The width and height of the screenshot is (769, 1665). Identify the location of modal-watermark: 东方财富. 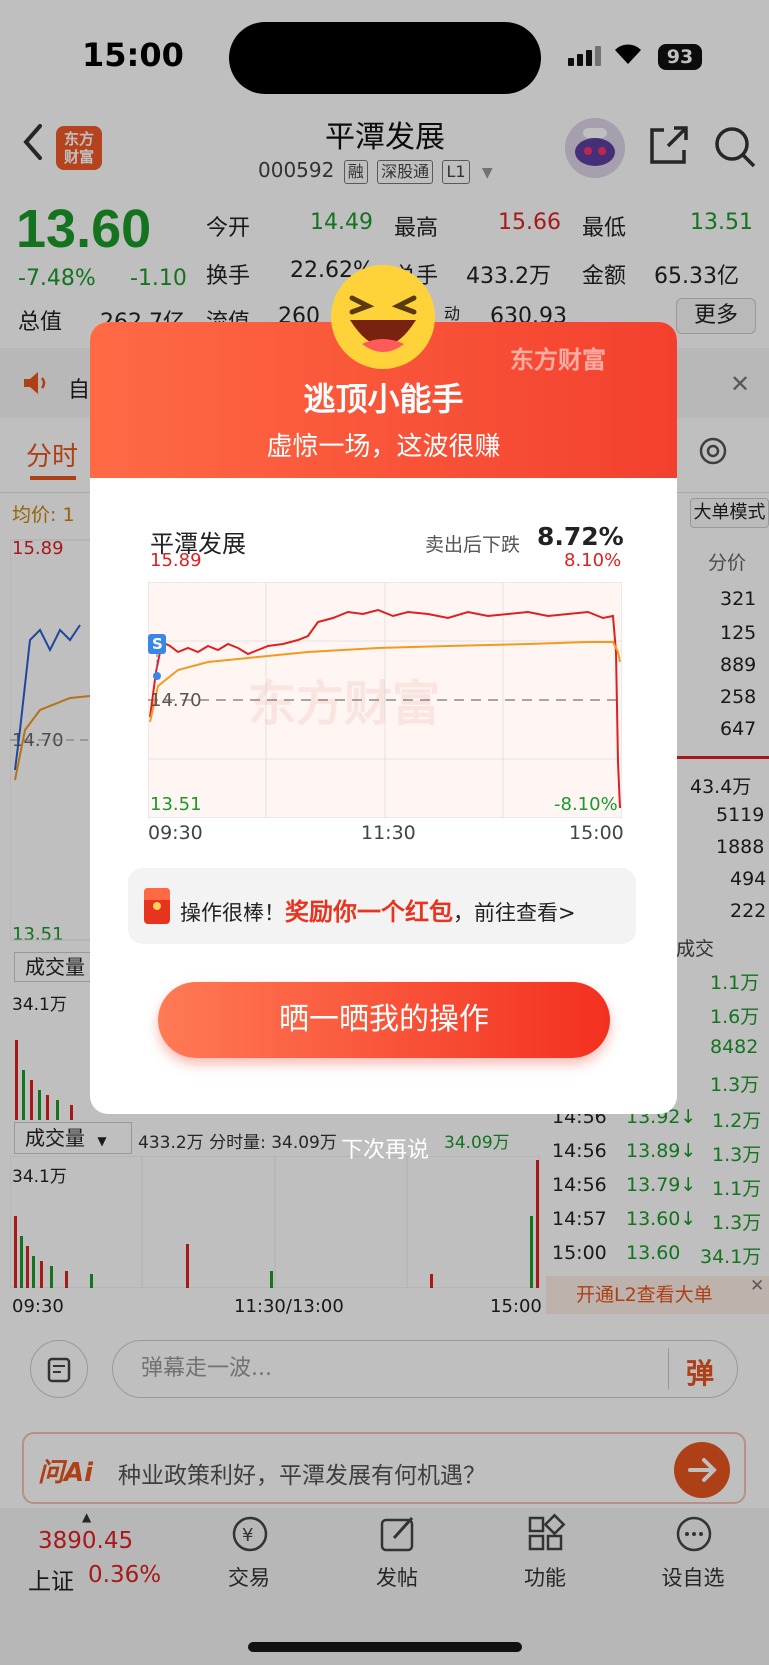
(344, 704).